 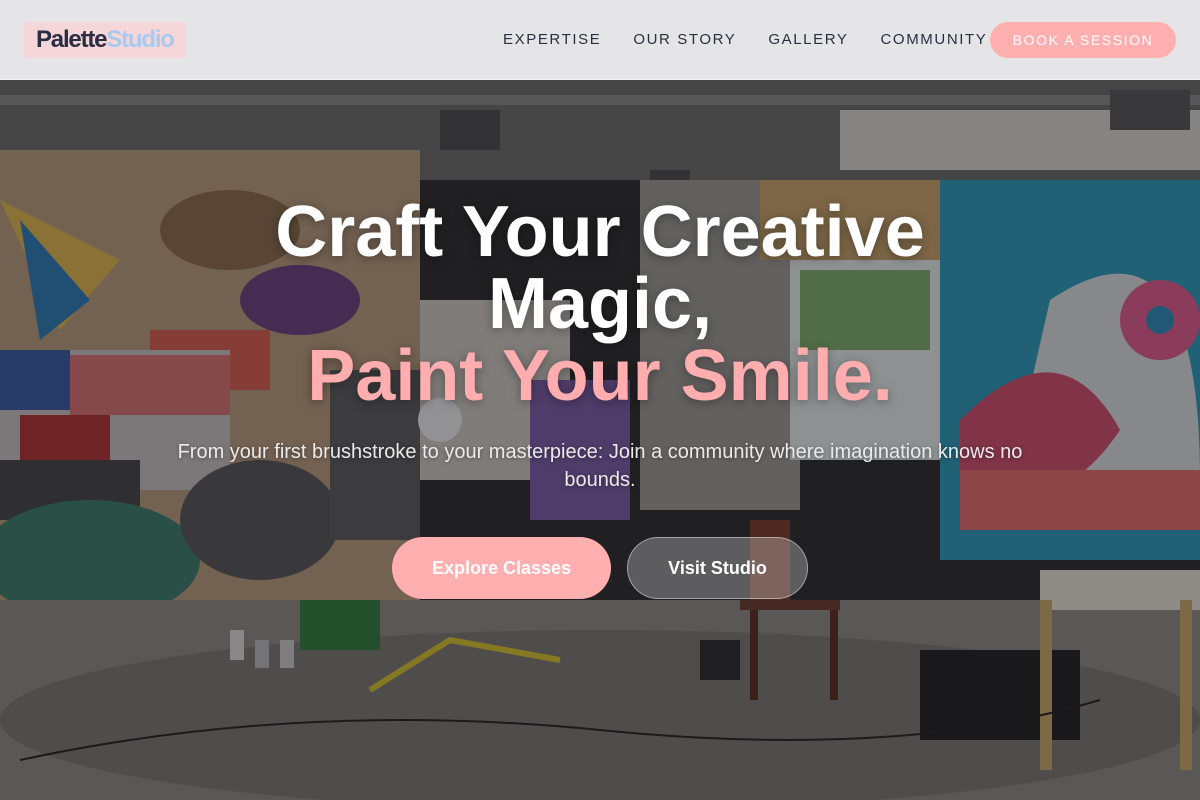 I want to click on site-logo: Palette Studio, so click(x=105, y=40).